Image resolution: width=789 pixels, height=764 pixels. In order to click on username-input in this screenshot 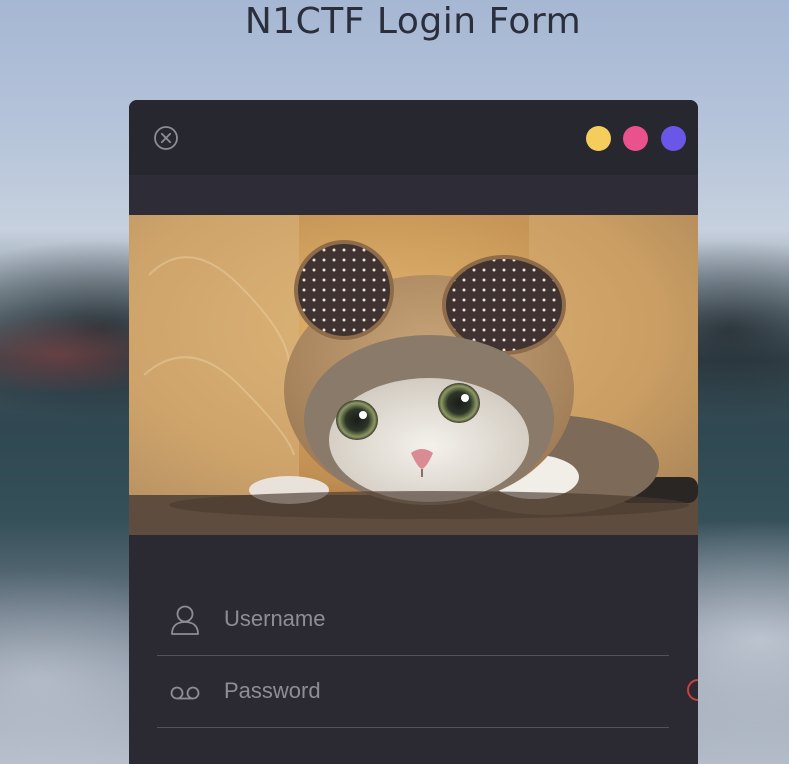, I will do `click(434, 619)`.